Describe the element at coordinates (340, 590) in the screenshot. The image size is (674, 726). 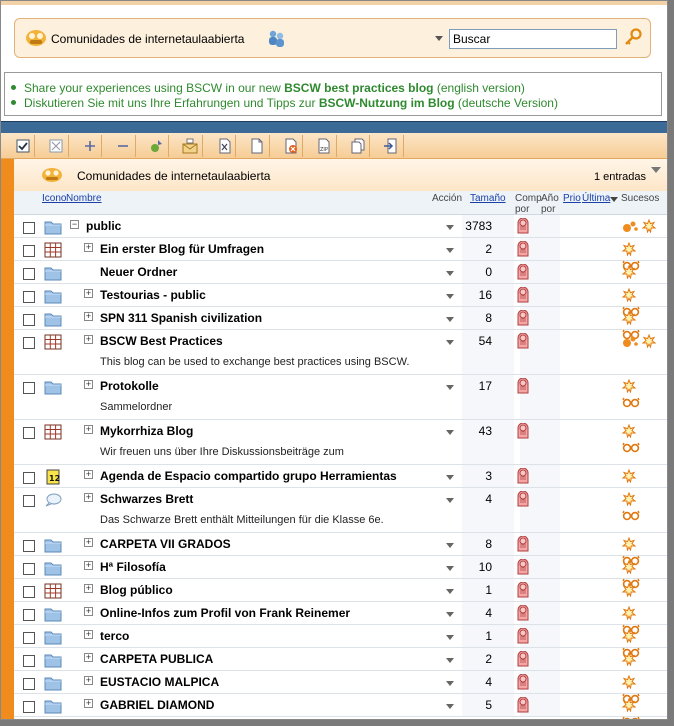
I see `table-row: + Blog público 1` at that location.